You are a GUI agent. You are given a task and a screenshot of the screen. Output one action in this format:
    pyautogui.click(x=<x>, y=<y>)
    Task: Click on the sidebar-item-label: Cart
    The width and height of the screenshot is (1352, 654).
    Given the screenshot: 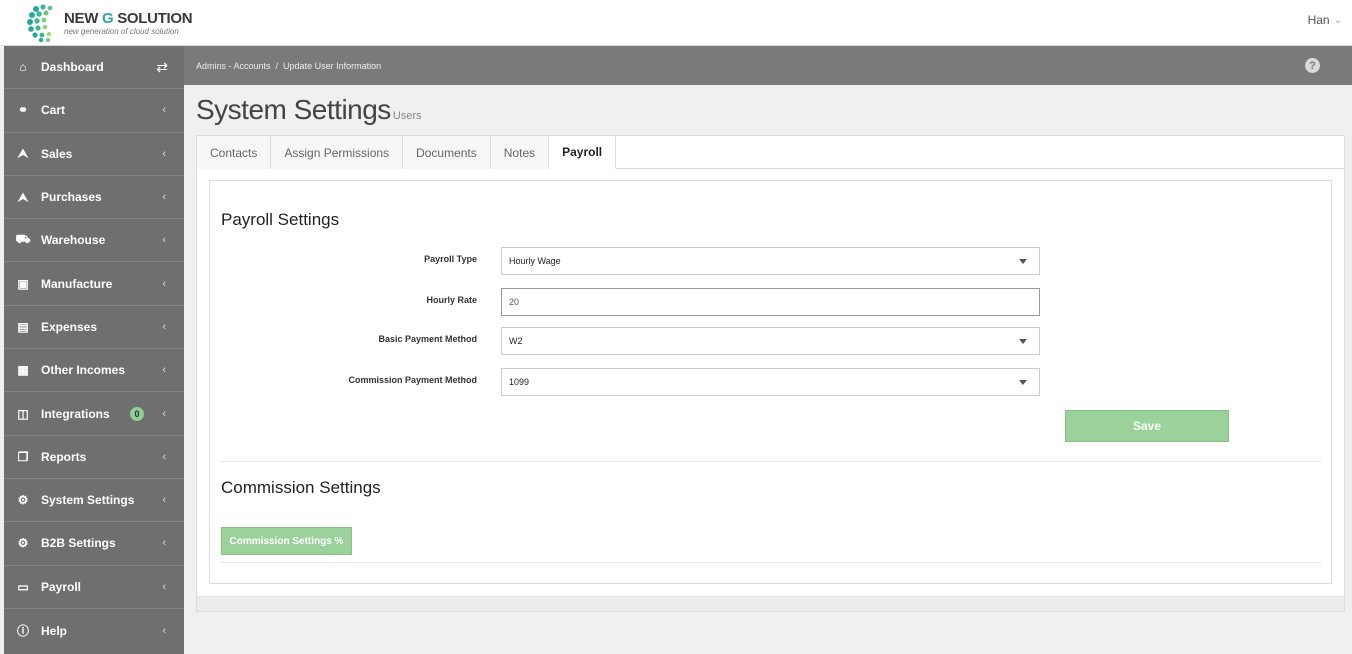 What is the action you would take?
    pyautogui.click(x=53, y=110)
    